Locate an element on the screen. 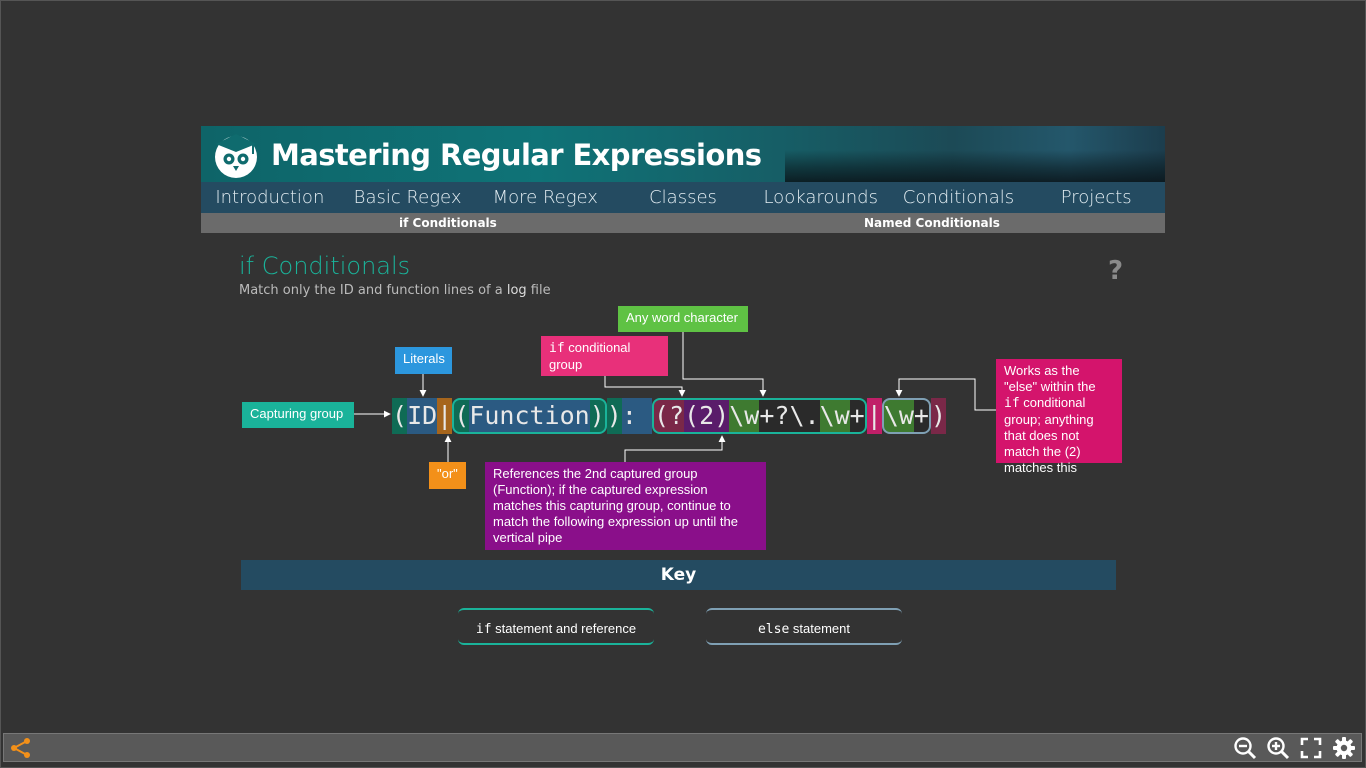 The width and height of the screenshot is (1366, 768). key-else-statement: else statement is located at coordinates (804, 626).